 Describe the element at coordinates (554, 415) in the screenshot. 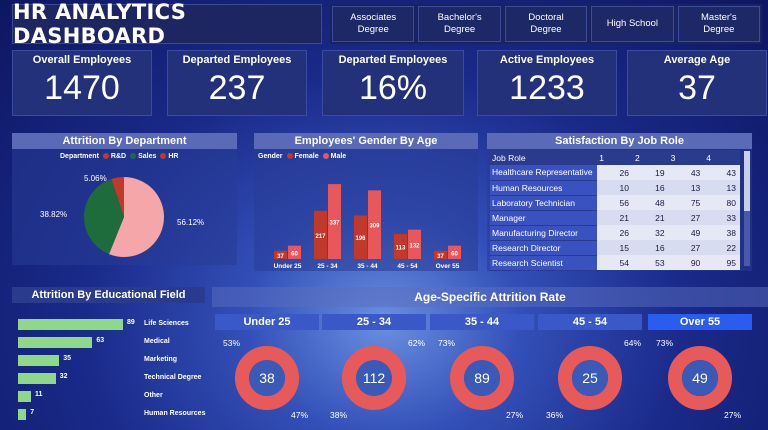

I see `donut-bottom-label: 36%` at that location.